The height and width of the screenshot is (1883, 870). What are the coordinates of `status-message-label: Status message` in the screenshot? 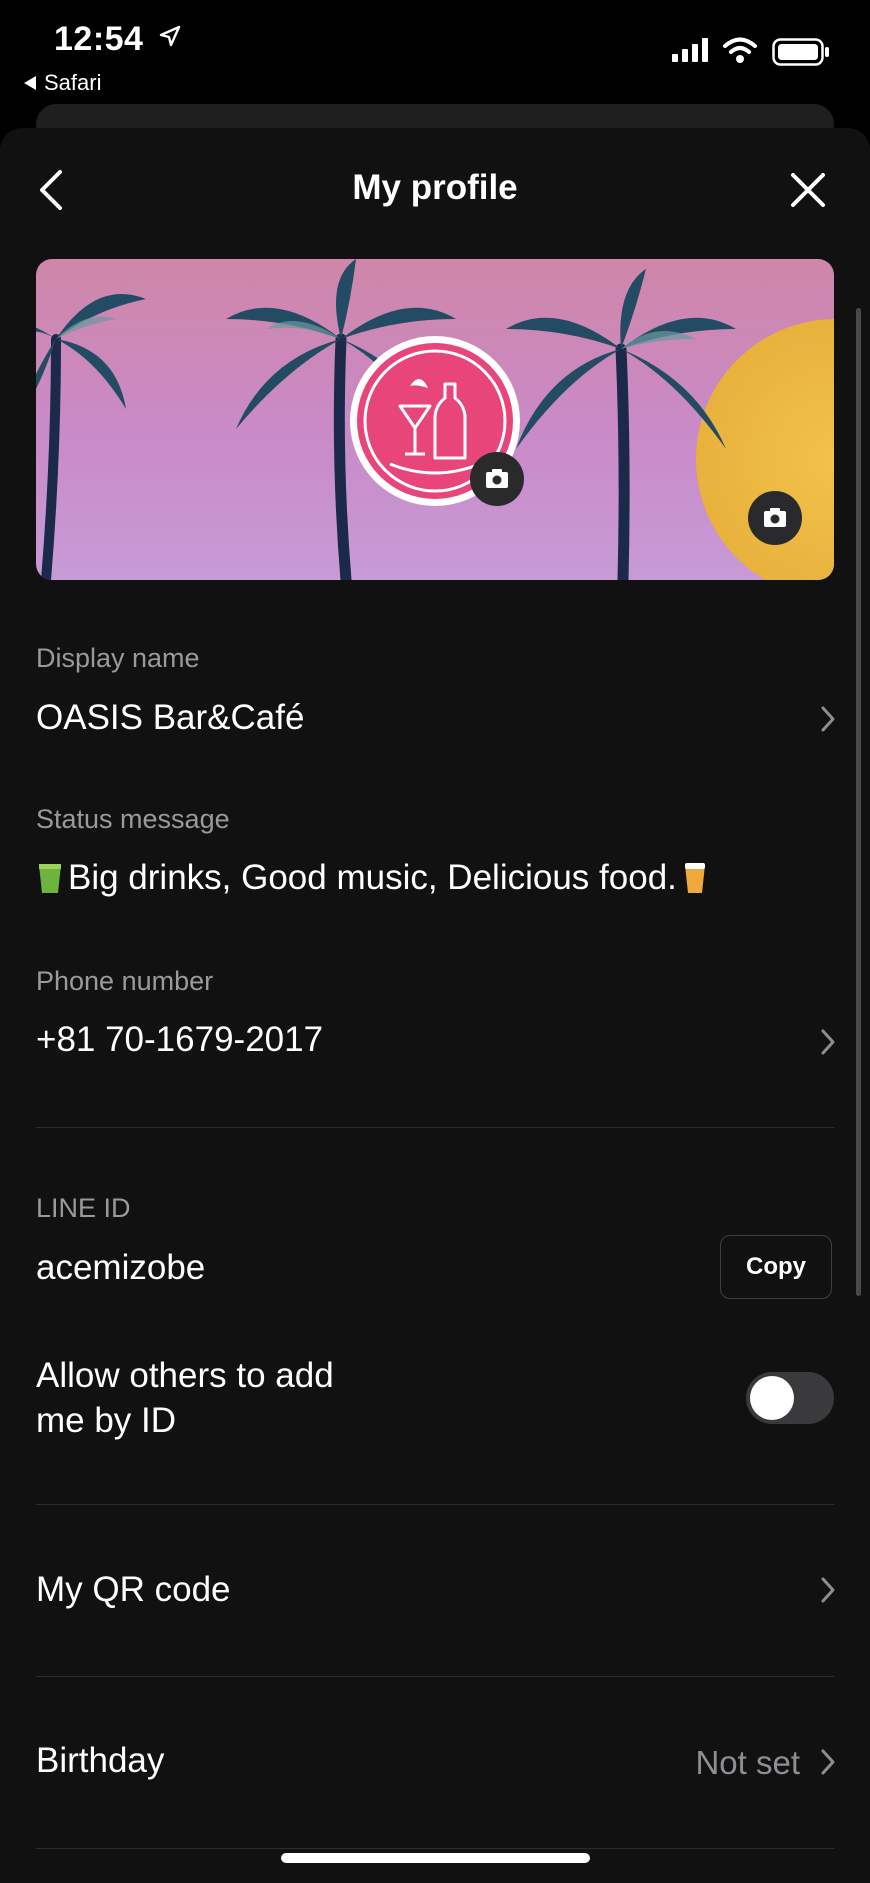 It's located at (133, 819).